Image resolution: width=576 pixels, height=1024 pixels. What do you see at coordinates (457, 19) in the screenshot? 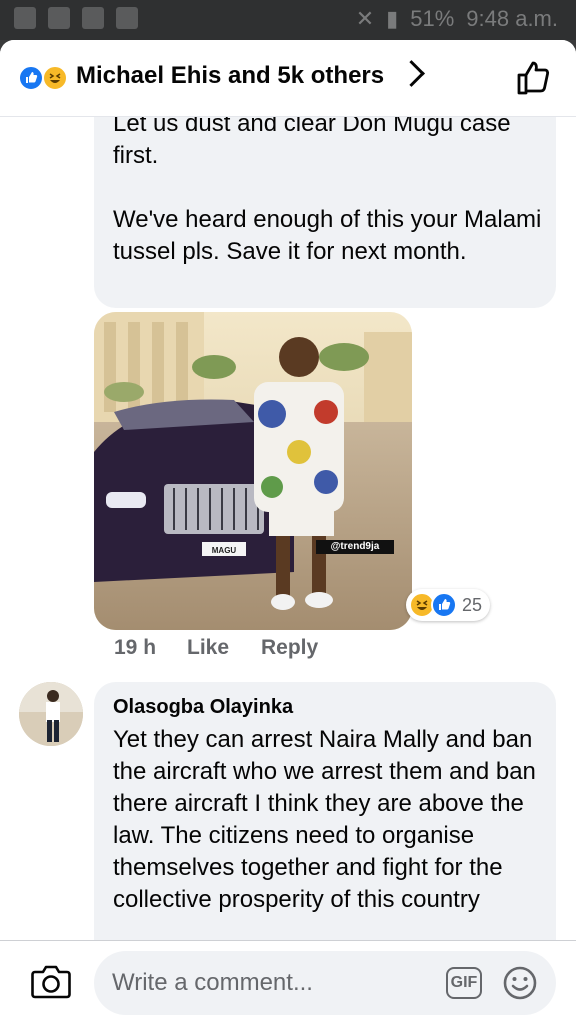
I see `status-right: ✕ ▮ 51% 9:48 a.m.` at bounding box center [457, 19].